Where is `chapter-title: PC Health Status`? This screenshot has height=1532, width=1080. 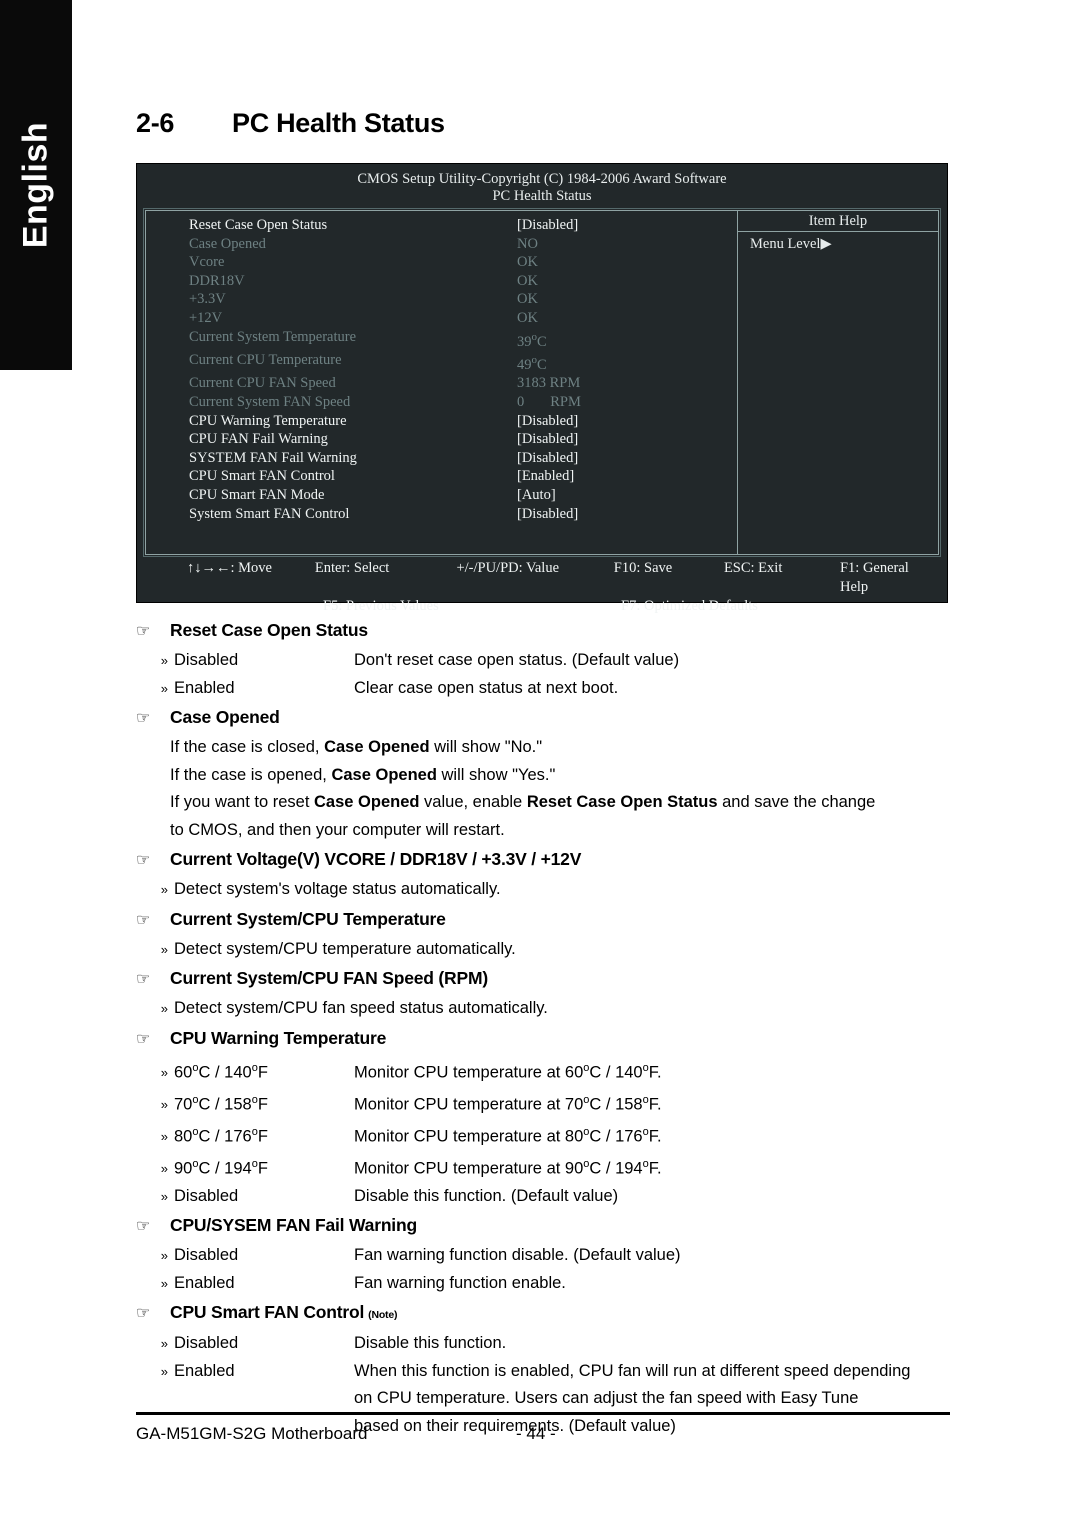
chapter-title: PC Health Status is located at coordinates (338, 123).